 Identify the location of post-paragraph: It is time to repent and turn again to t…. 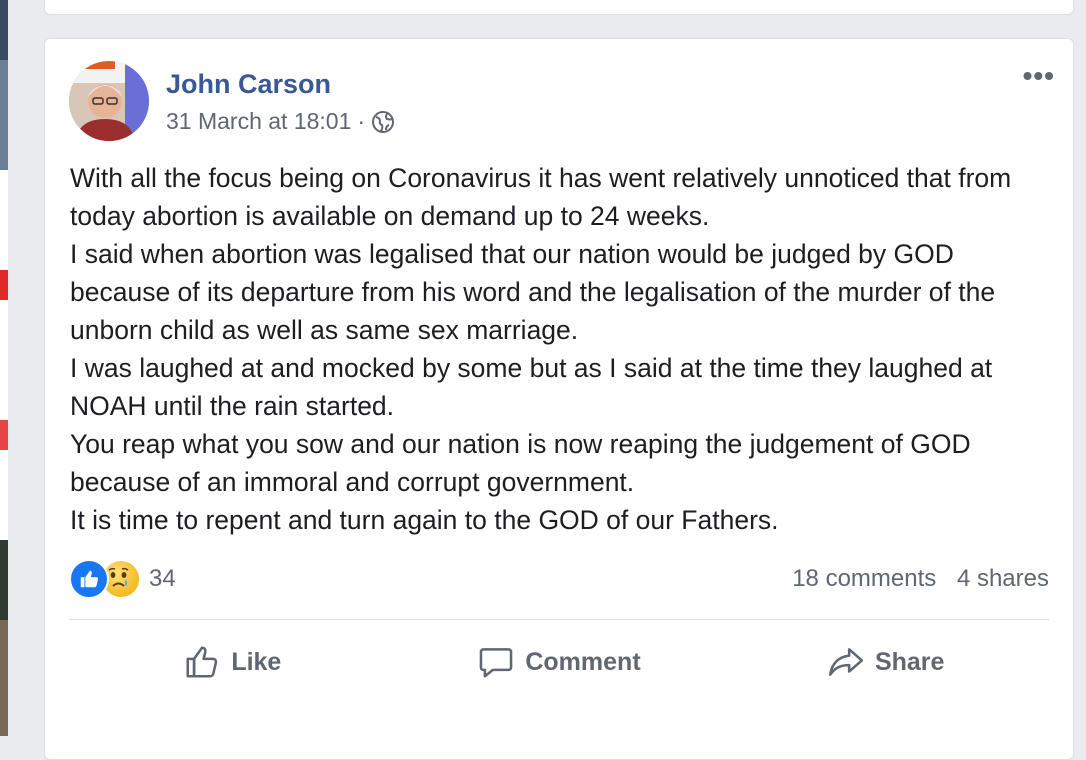
(424, 520).